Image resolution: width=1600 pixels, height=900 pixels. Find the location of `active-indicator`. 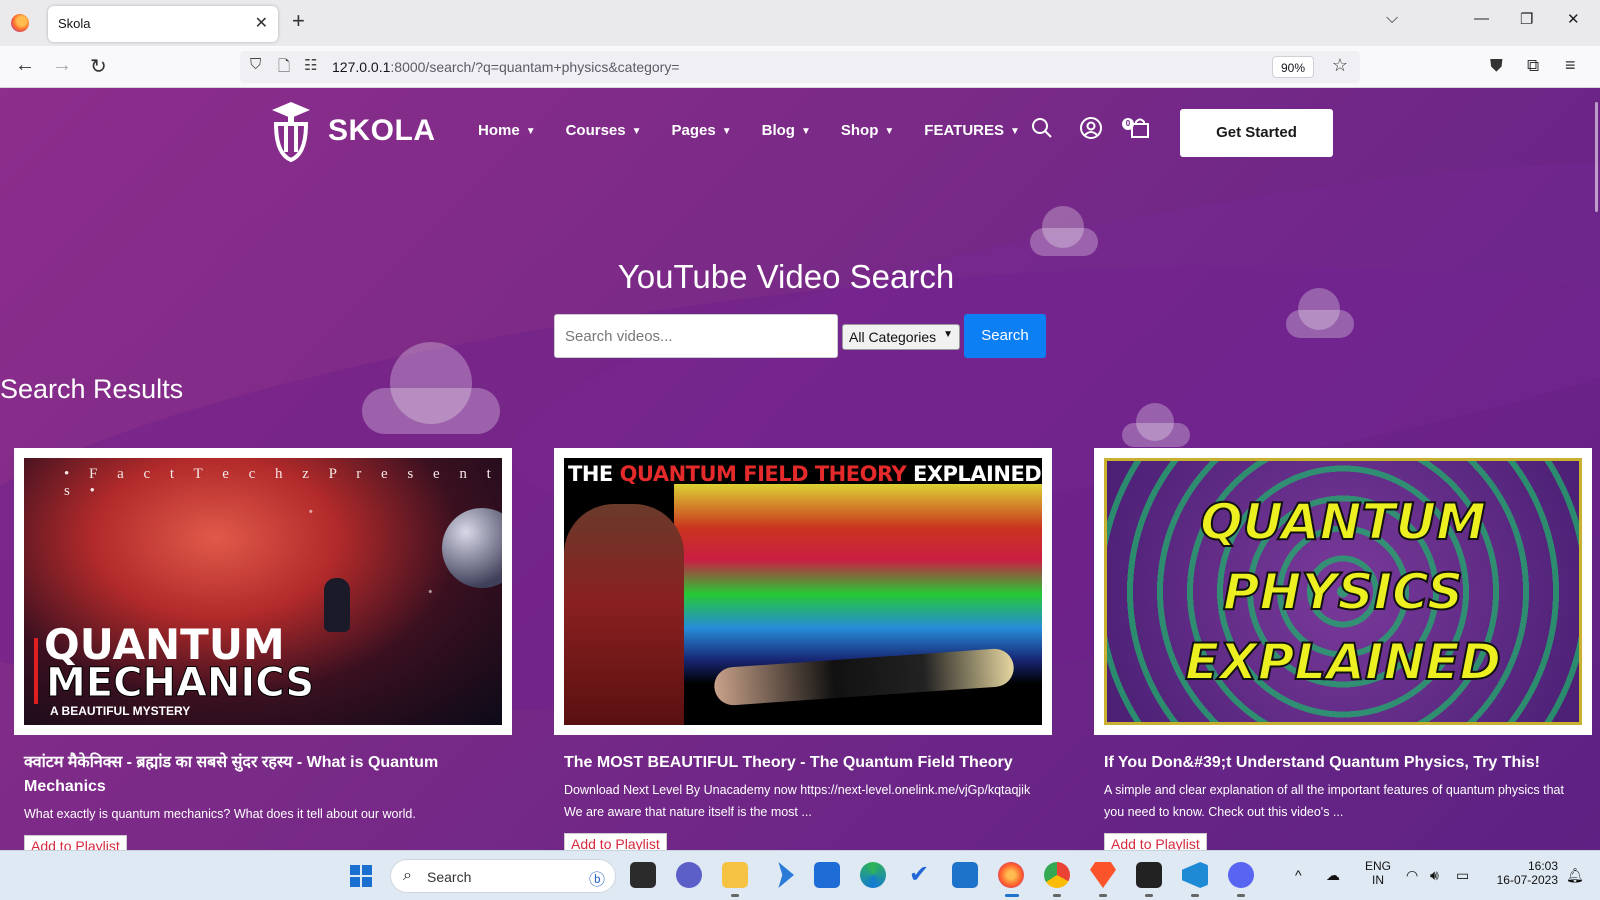

active-indicator is located at coordinates (1012, 895).